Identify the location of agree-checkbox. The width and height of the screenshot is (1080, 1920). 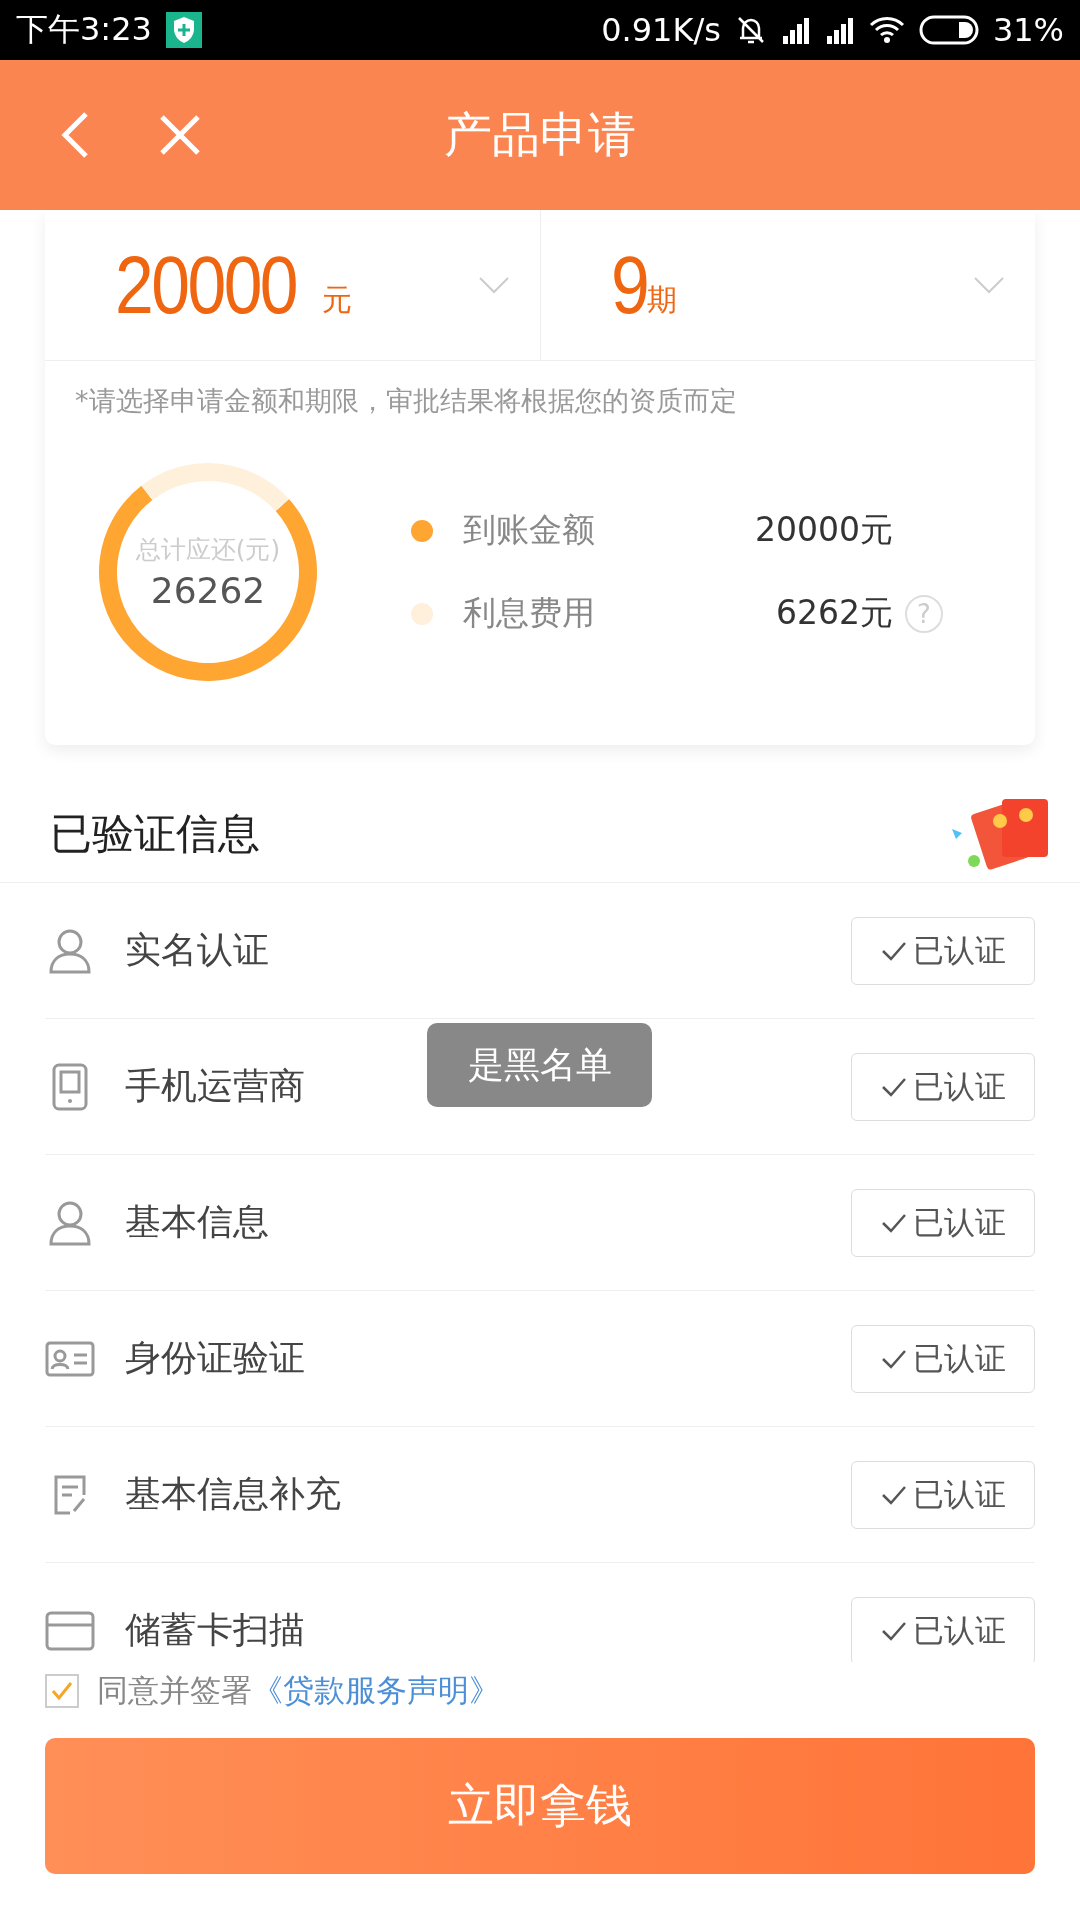
(62, 1691).